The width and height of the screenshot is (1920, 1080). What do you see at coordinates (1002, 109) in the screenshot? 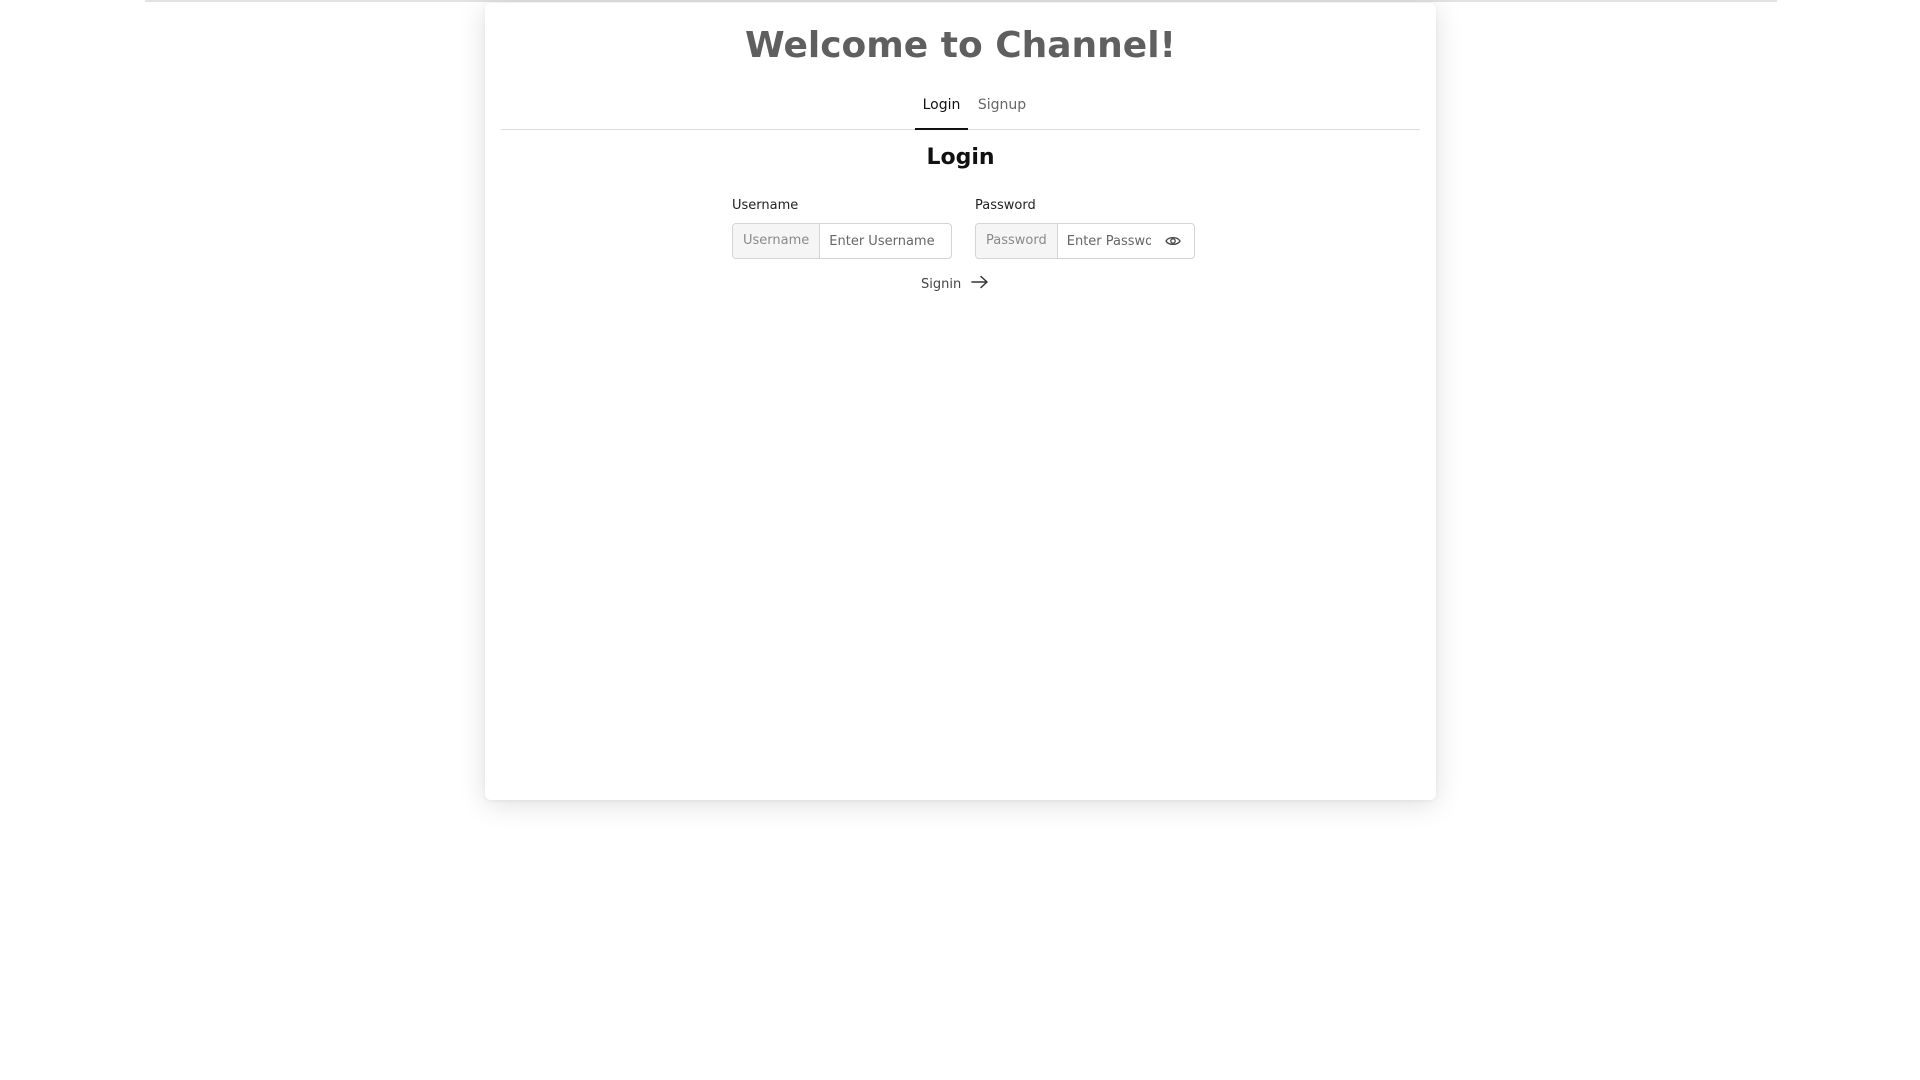
I see `tab-signup: Signup` at bounding box center [1002, 109].